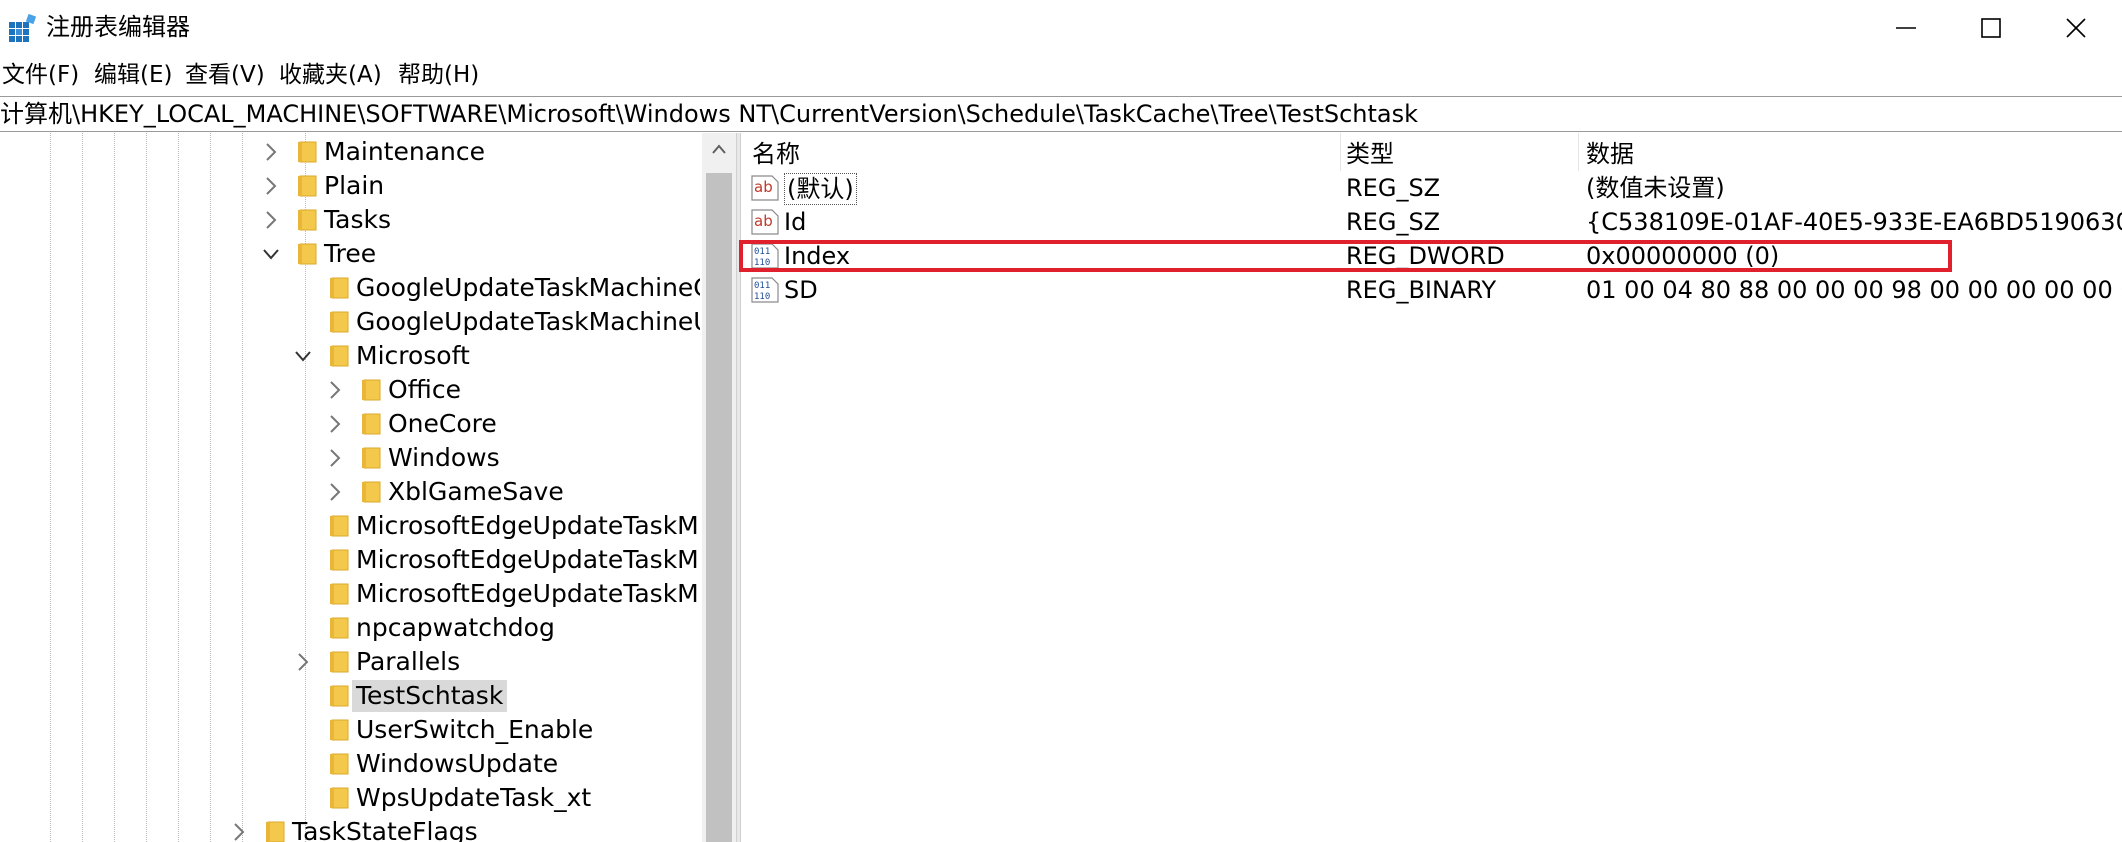 The width and height of the screenshot is (2122, 842). I want to click on minimize-button, so click(1906, 28).